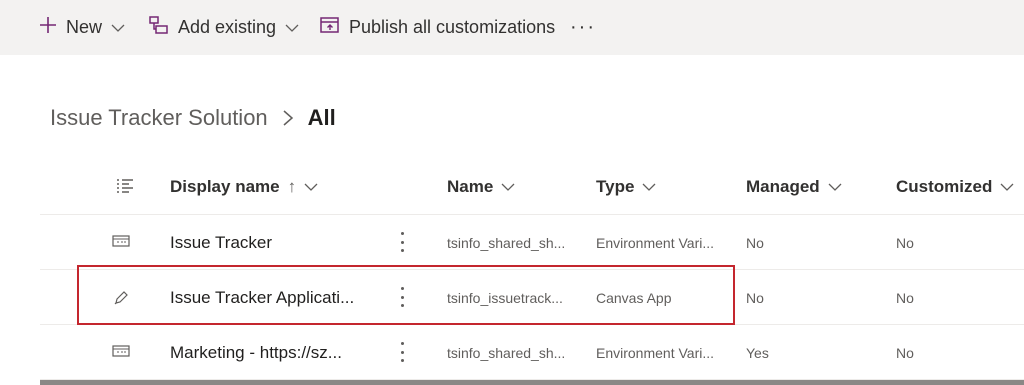 This screenshot has width=1024, height=385. I want to click on more-commands-button: ···, so click(583, 27).